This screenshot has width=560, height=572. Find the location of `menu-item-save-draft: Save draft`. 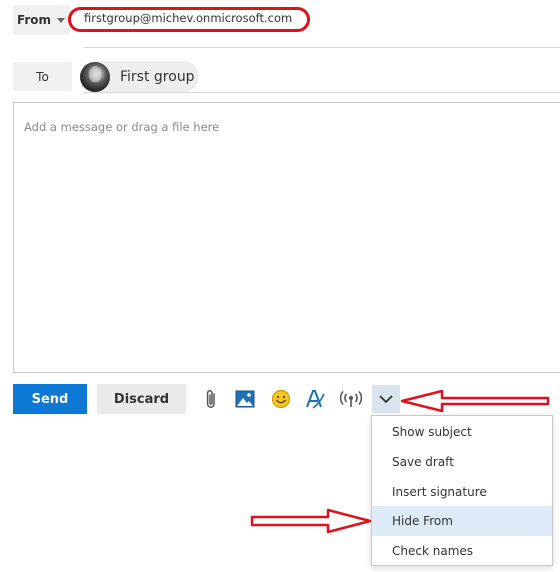

menu-item-save-draft: Save draft is located at coordinates (462, 462).